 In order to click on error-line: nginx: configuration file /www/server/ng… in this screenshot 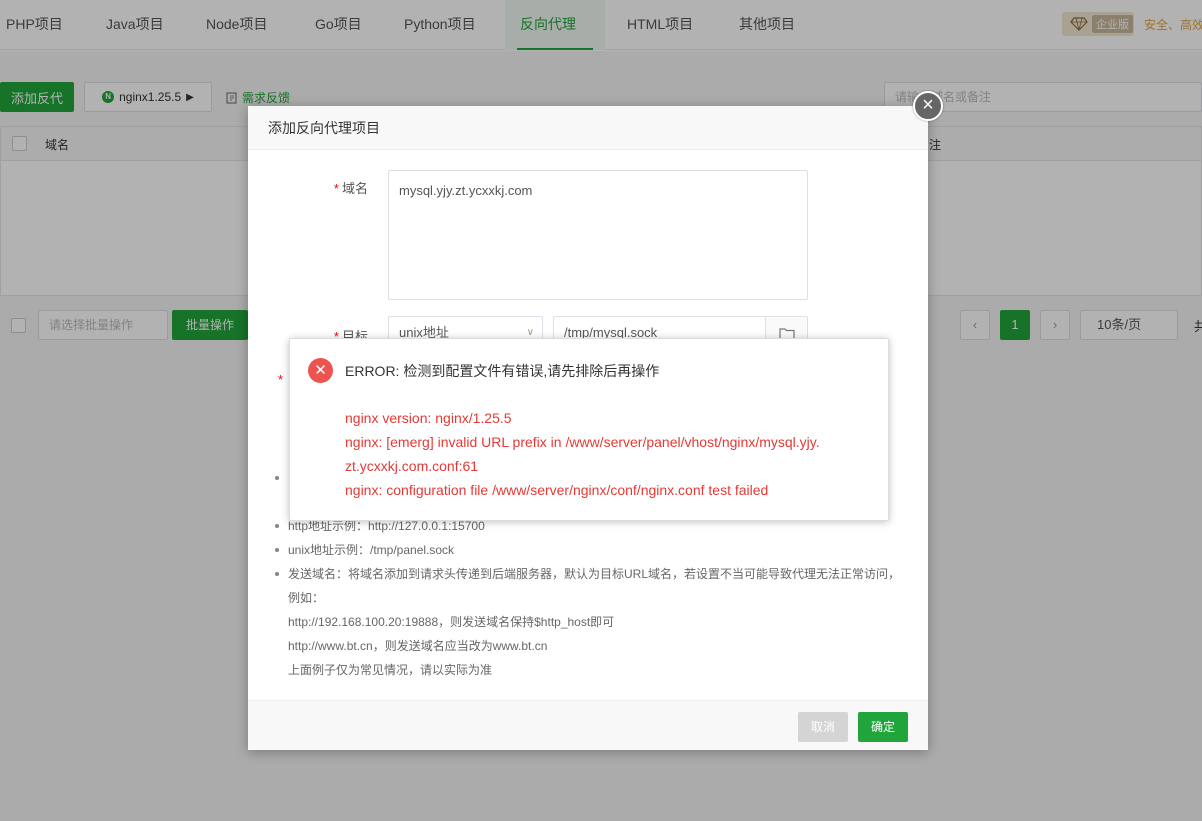, I will do `click(557, 490)`.